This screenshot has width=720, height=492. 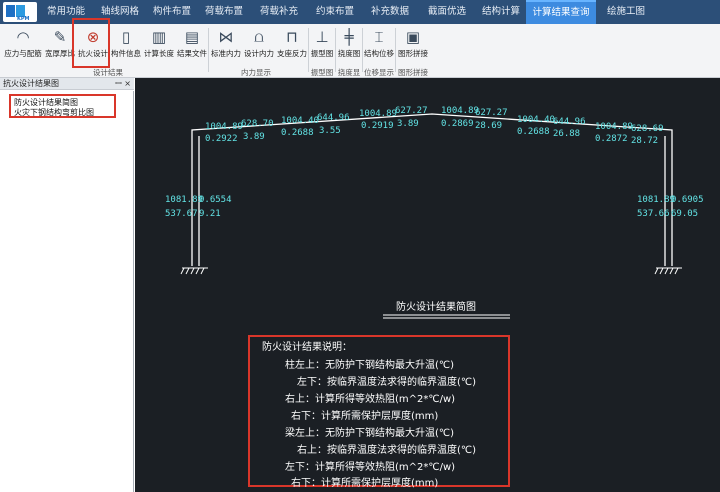 I want to click on standard-force-icon: ⋈, so click(x=226, y=37).